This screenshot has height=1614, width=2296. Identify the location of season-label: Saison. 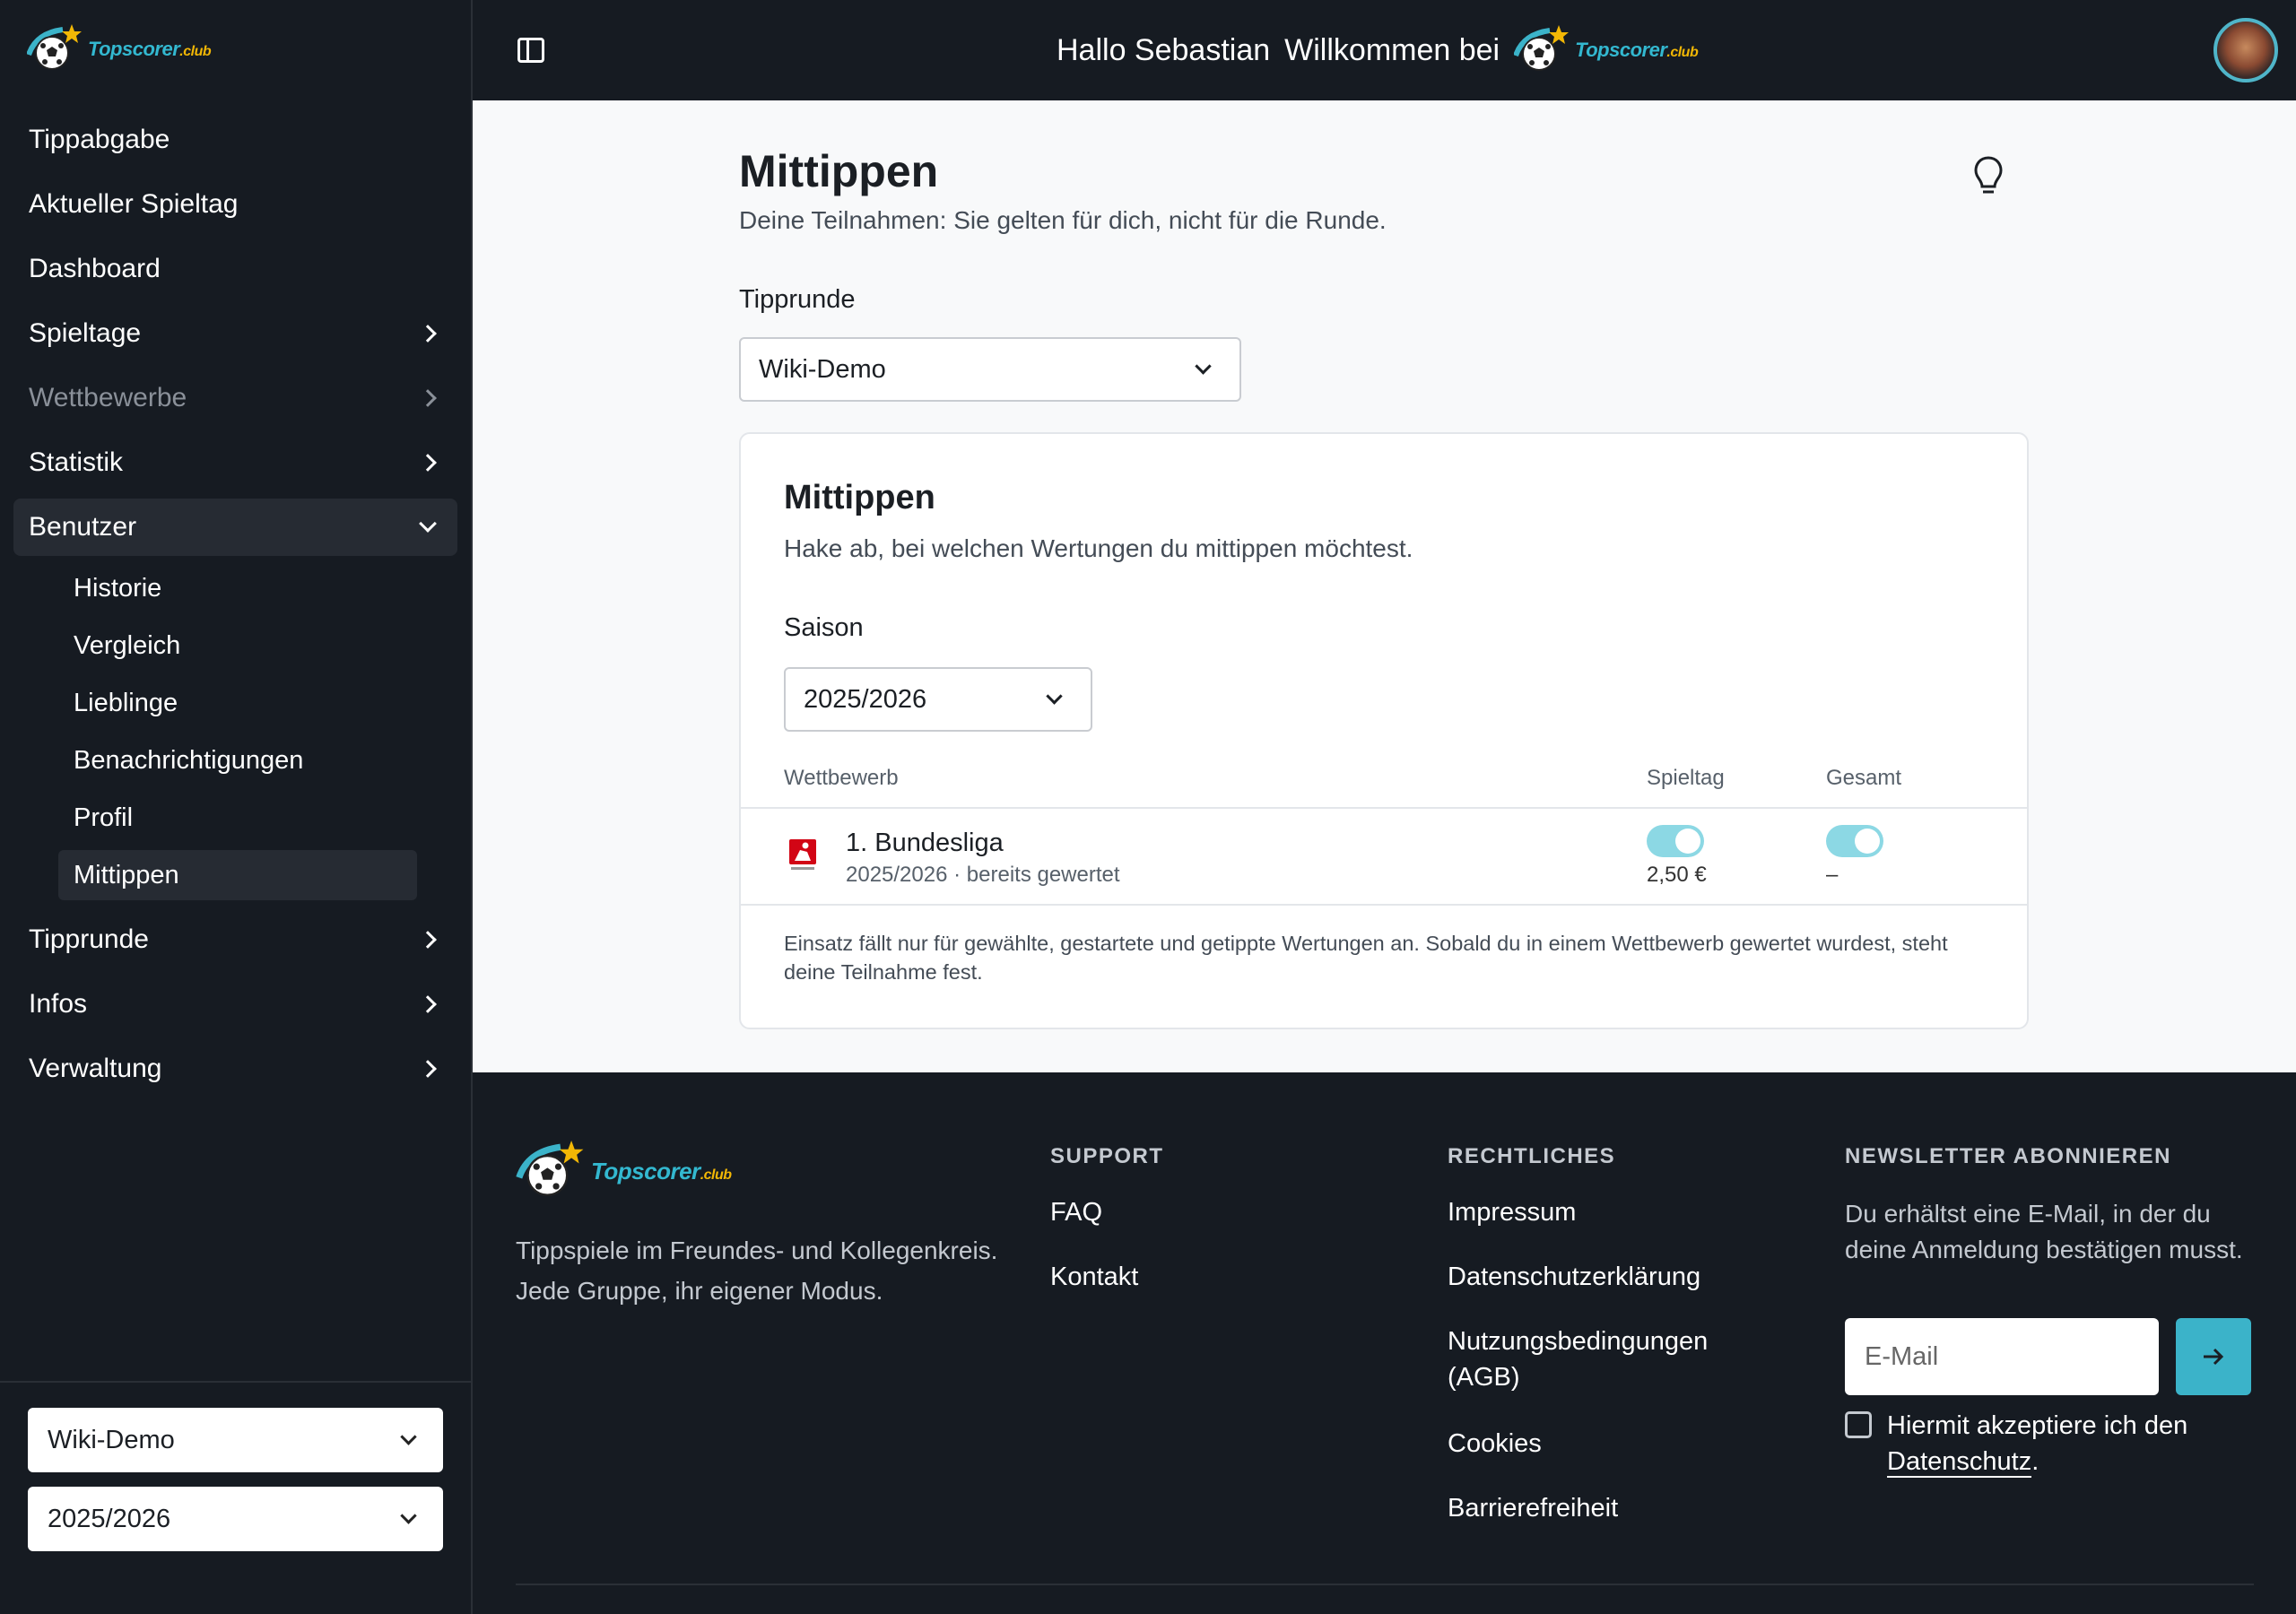
(824, 627).